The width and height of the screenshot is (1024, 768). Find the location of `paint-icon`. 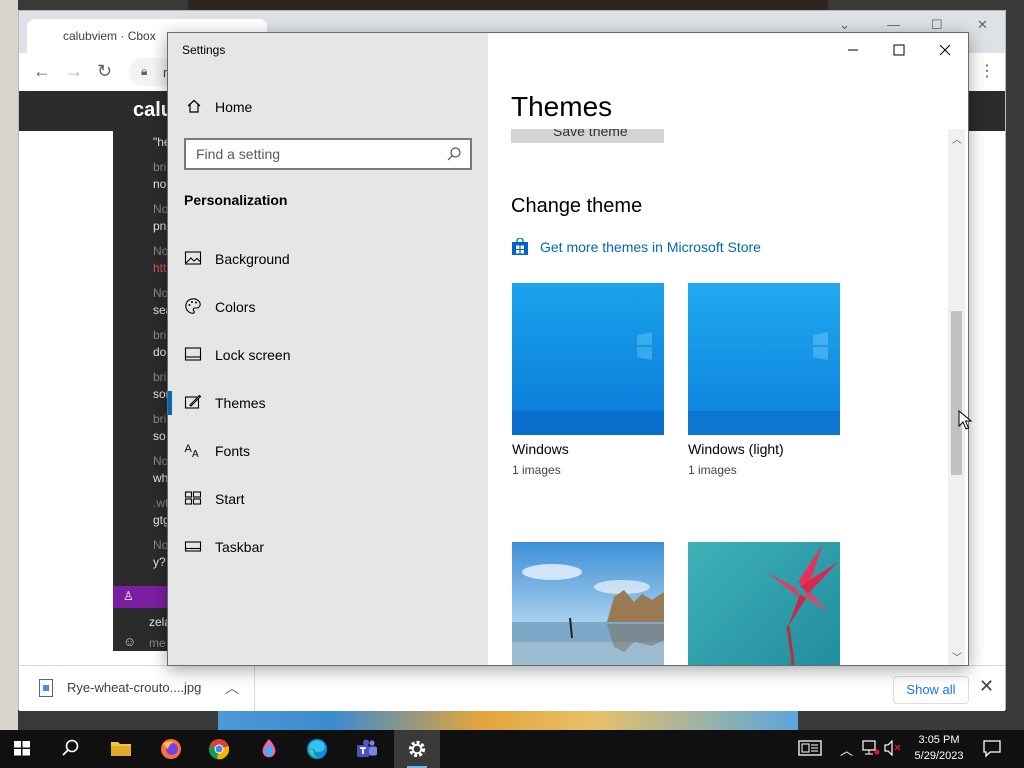

paint-icon is located at coordinates (269, 748).